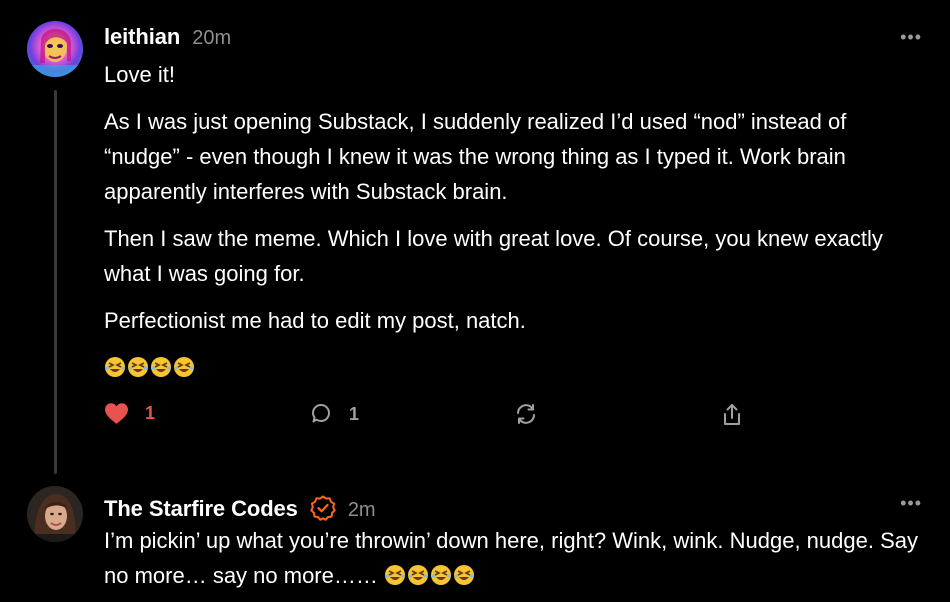  What do you see at coordinates (362, 510) in the screenshot?
I see `timestamp: 2m` at bounding box center [362, 510].